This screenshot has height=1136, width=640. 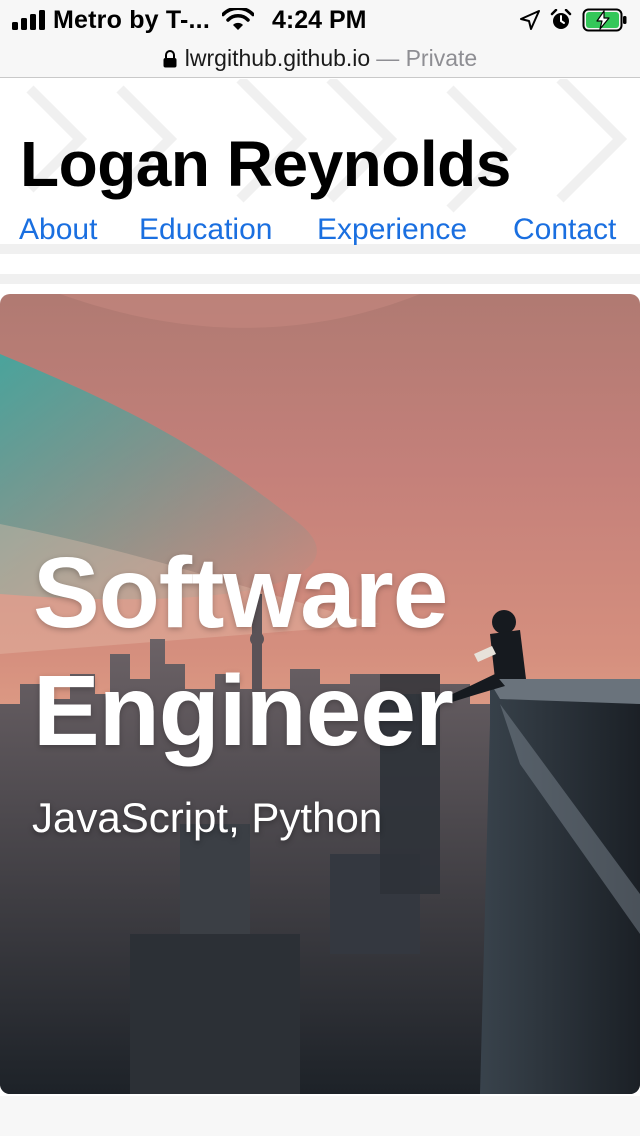 I want to click on private-label: — Private, so click(x=427, y=58).